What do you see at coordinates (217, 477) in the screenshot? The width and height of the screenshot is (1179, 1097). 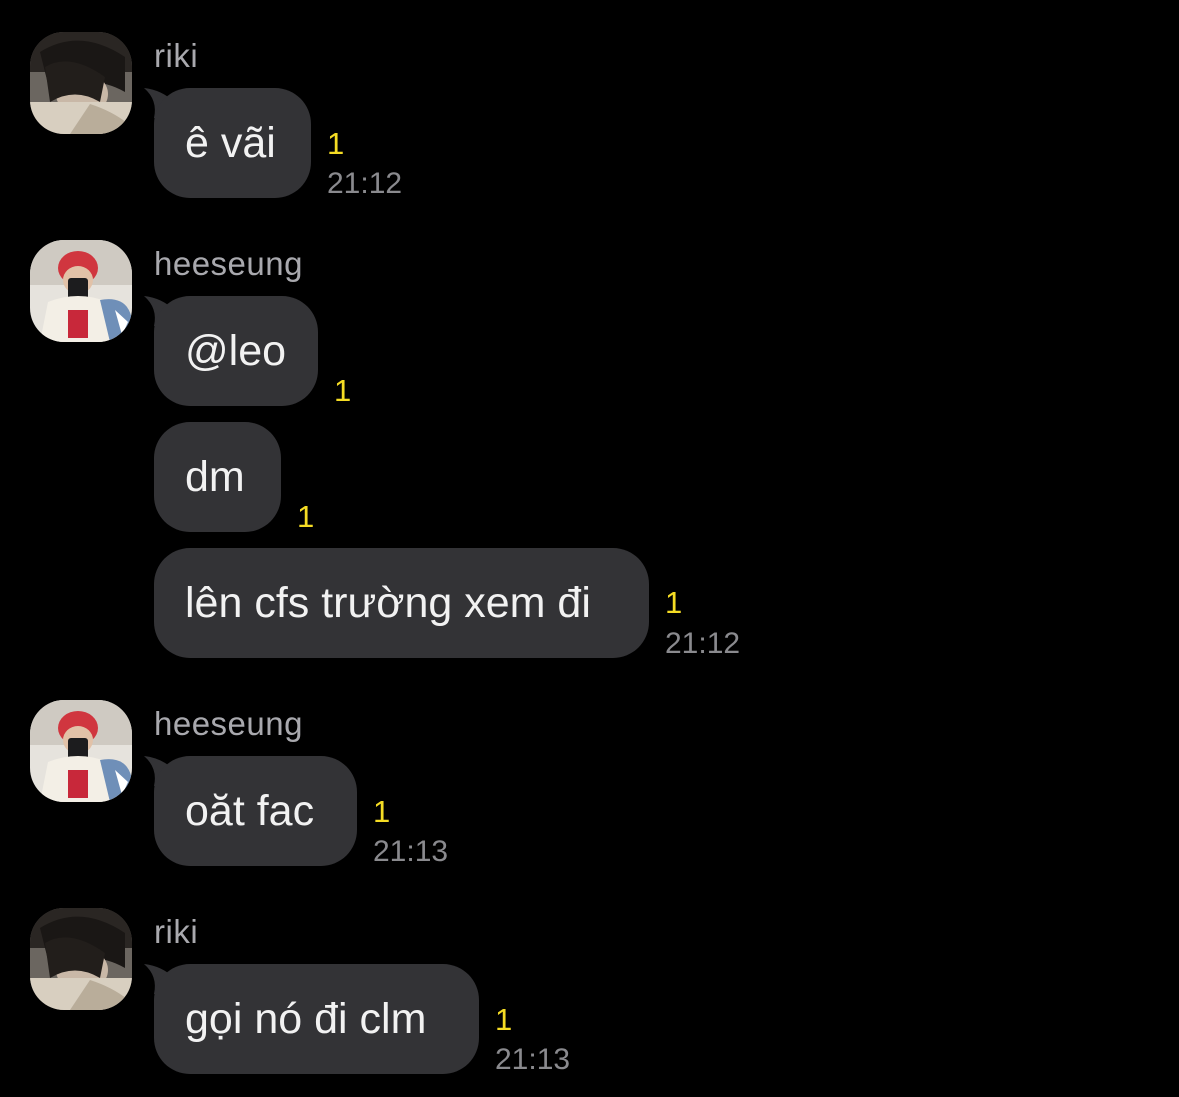 I see `message-bubble: dm` at bounding box center [217, 477].